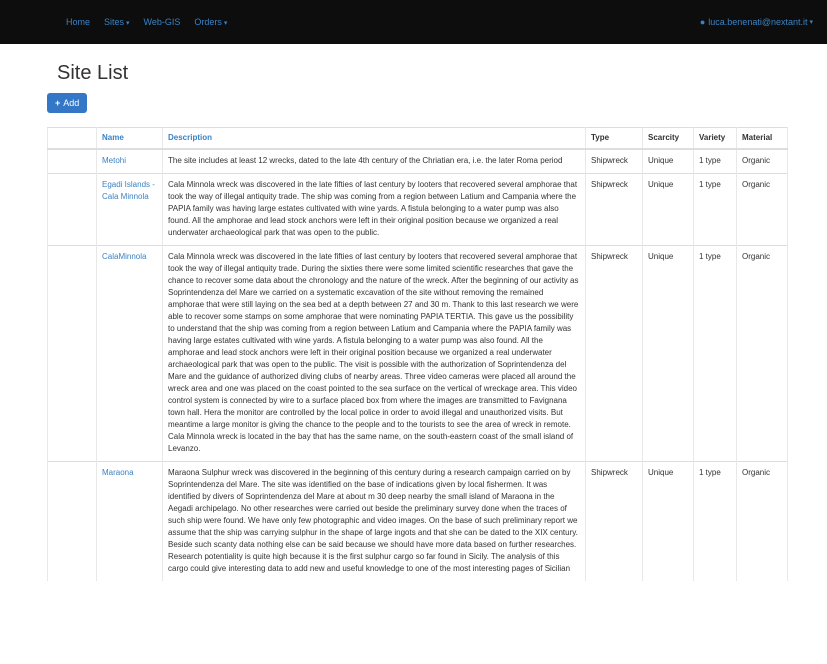 This screenshot has width=827, height=664. Describe the element at coordinates (614, 138) in the screenshot. I see `type-column-header: Type` at that location.